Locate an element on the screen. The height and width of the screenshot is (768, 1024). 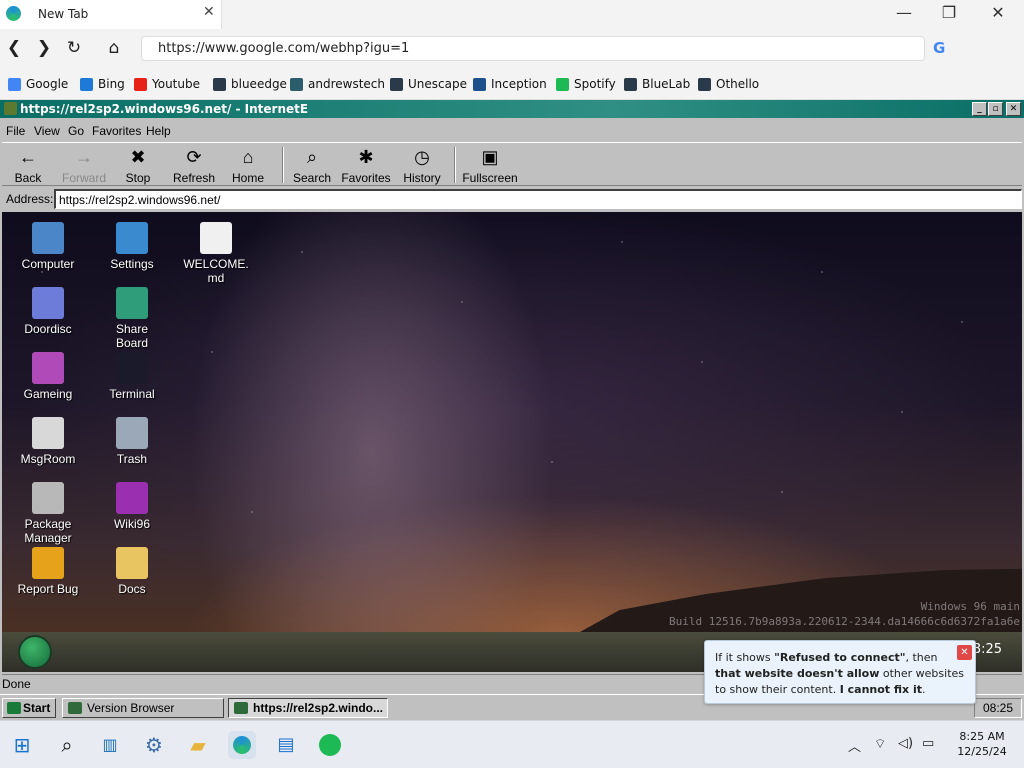
forward-icon: ❯ is located at coordinates (44, 48).